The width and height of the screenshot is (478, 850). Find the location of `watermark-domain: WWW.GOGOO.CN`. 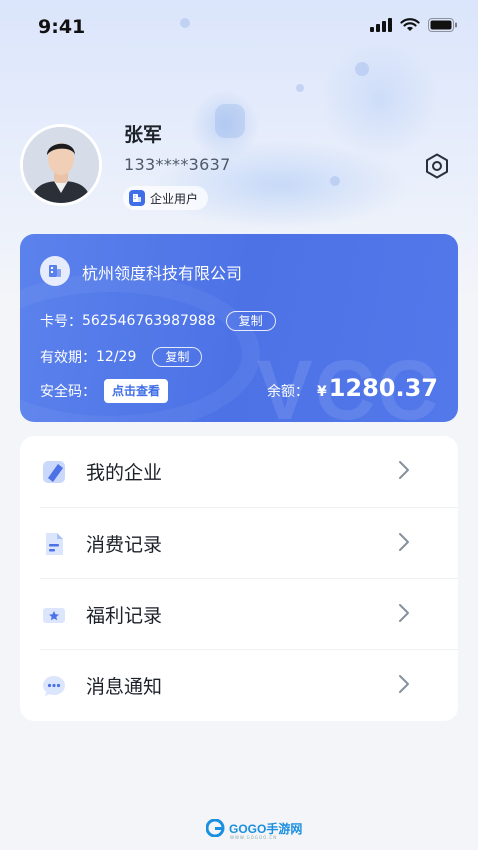

watermark-domain: WWW.GOGOO.CN is located at coordinates (254, 837).